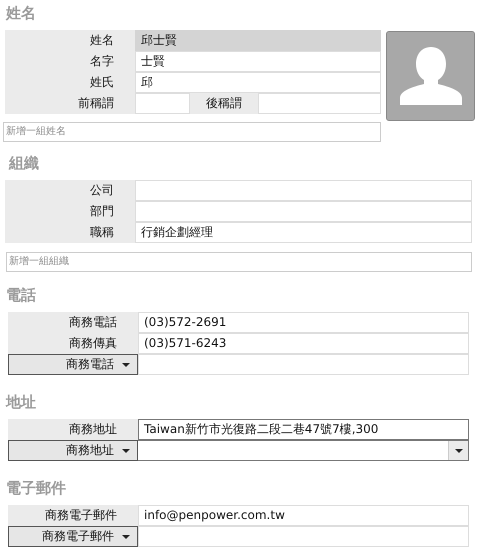 This screenshot has height=557, width=478. Describe the element at coordinates (258, 40) in the screenshot. I see `full-name-value: 邱士賢` at that location.